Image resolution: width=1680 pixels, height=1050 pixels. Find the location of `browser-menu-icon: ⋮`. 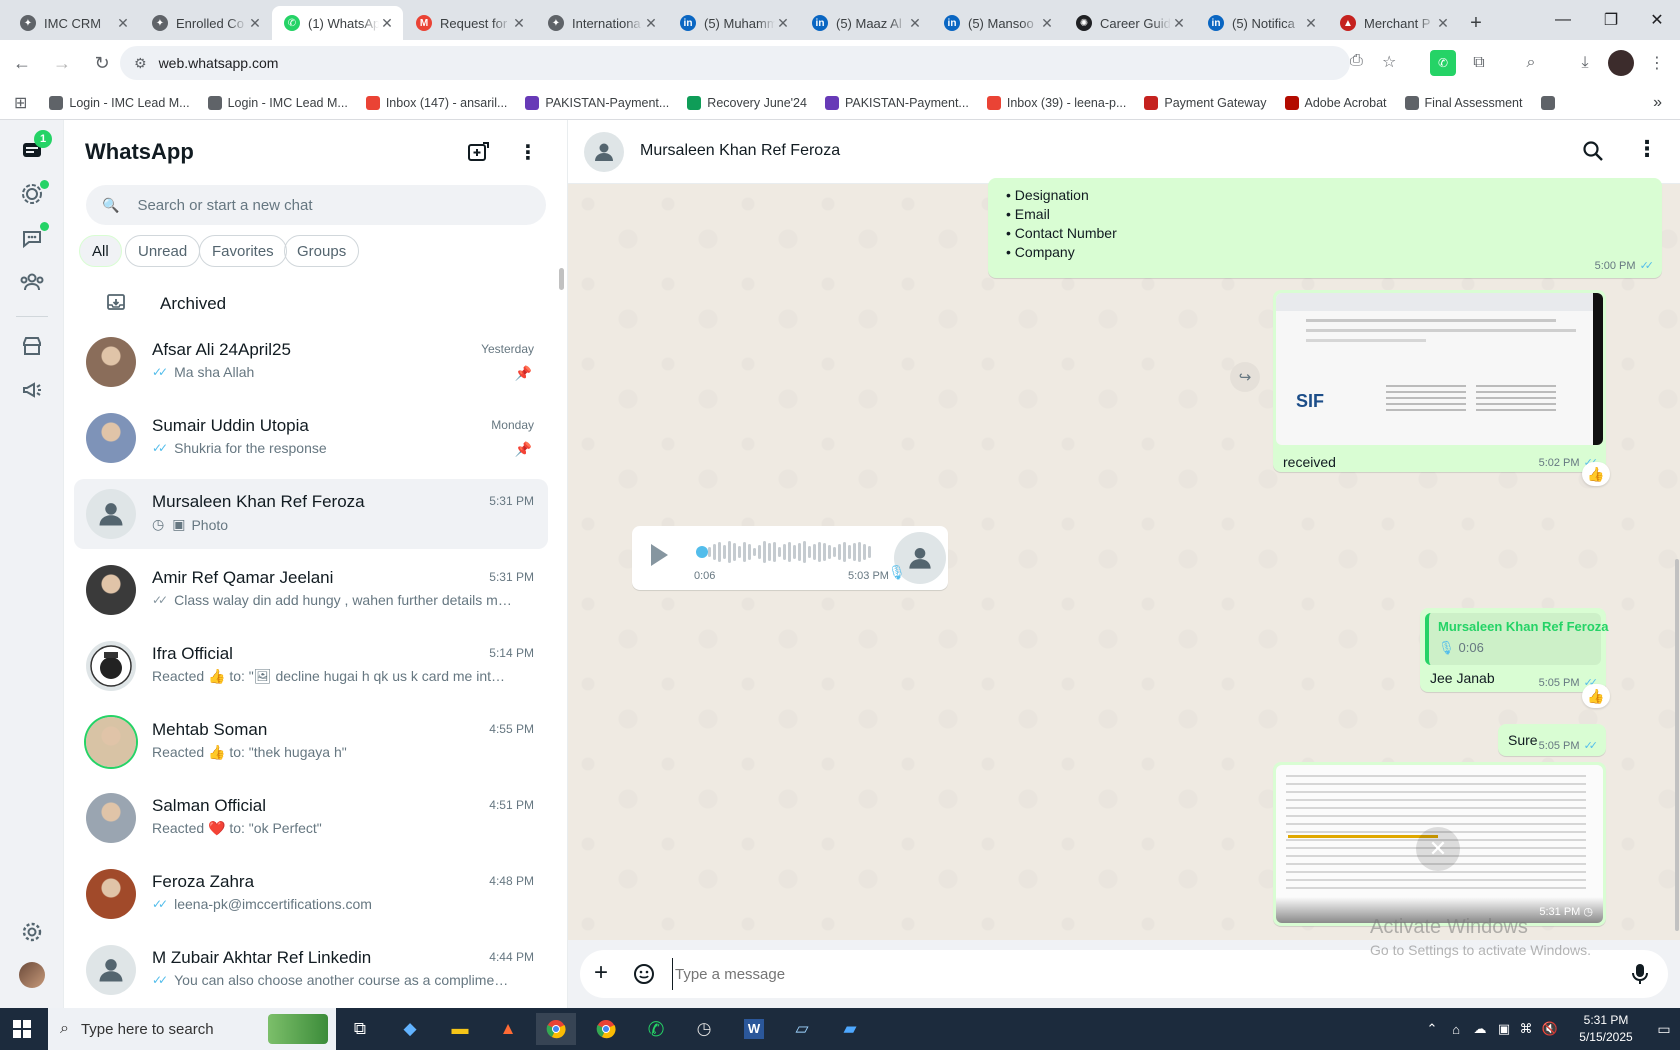

browser-menu-icon: ⋮ is located at coordinates (1657, 63).